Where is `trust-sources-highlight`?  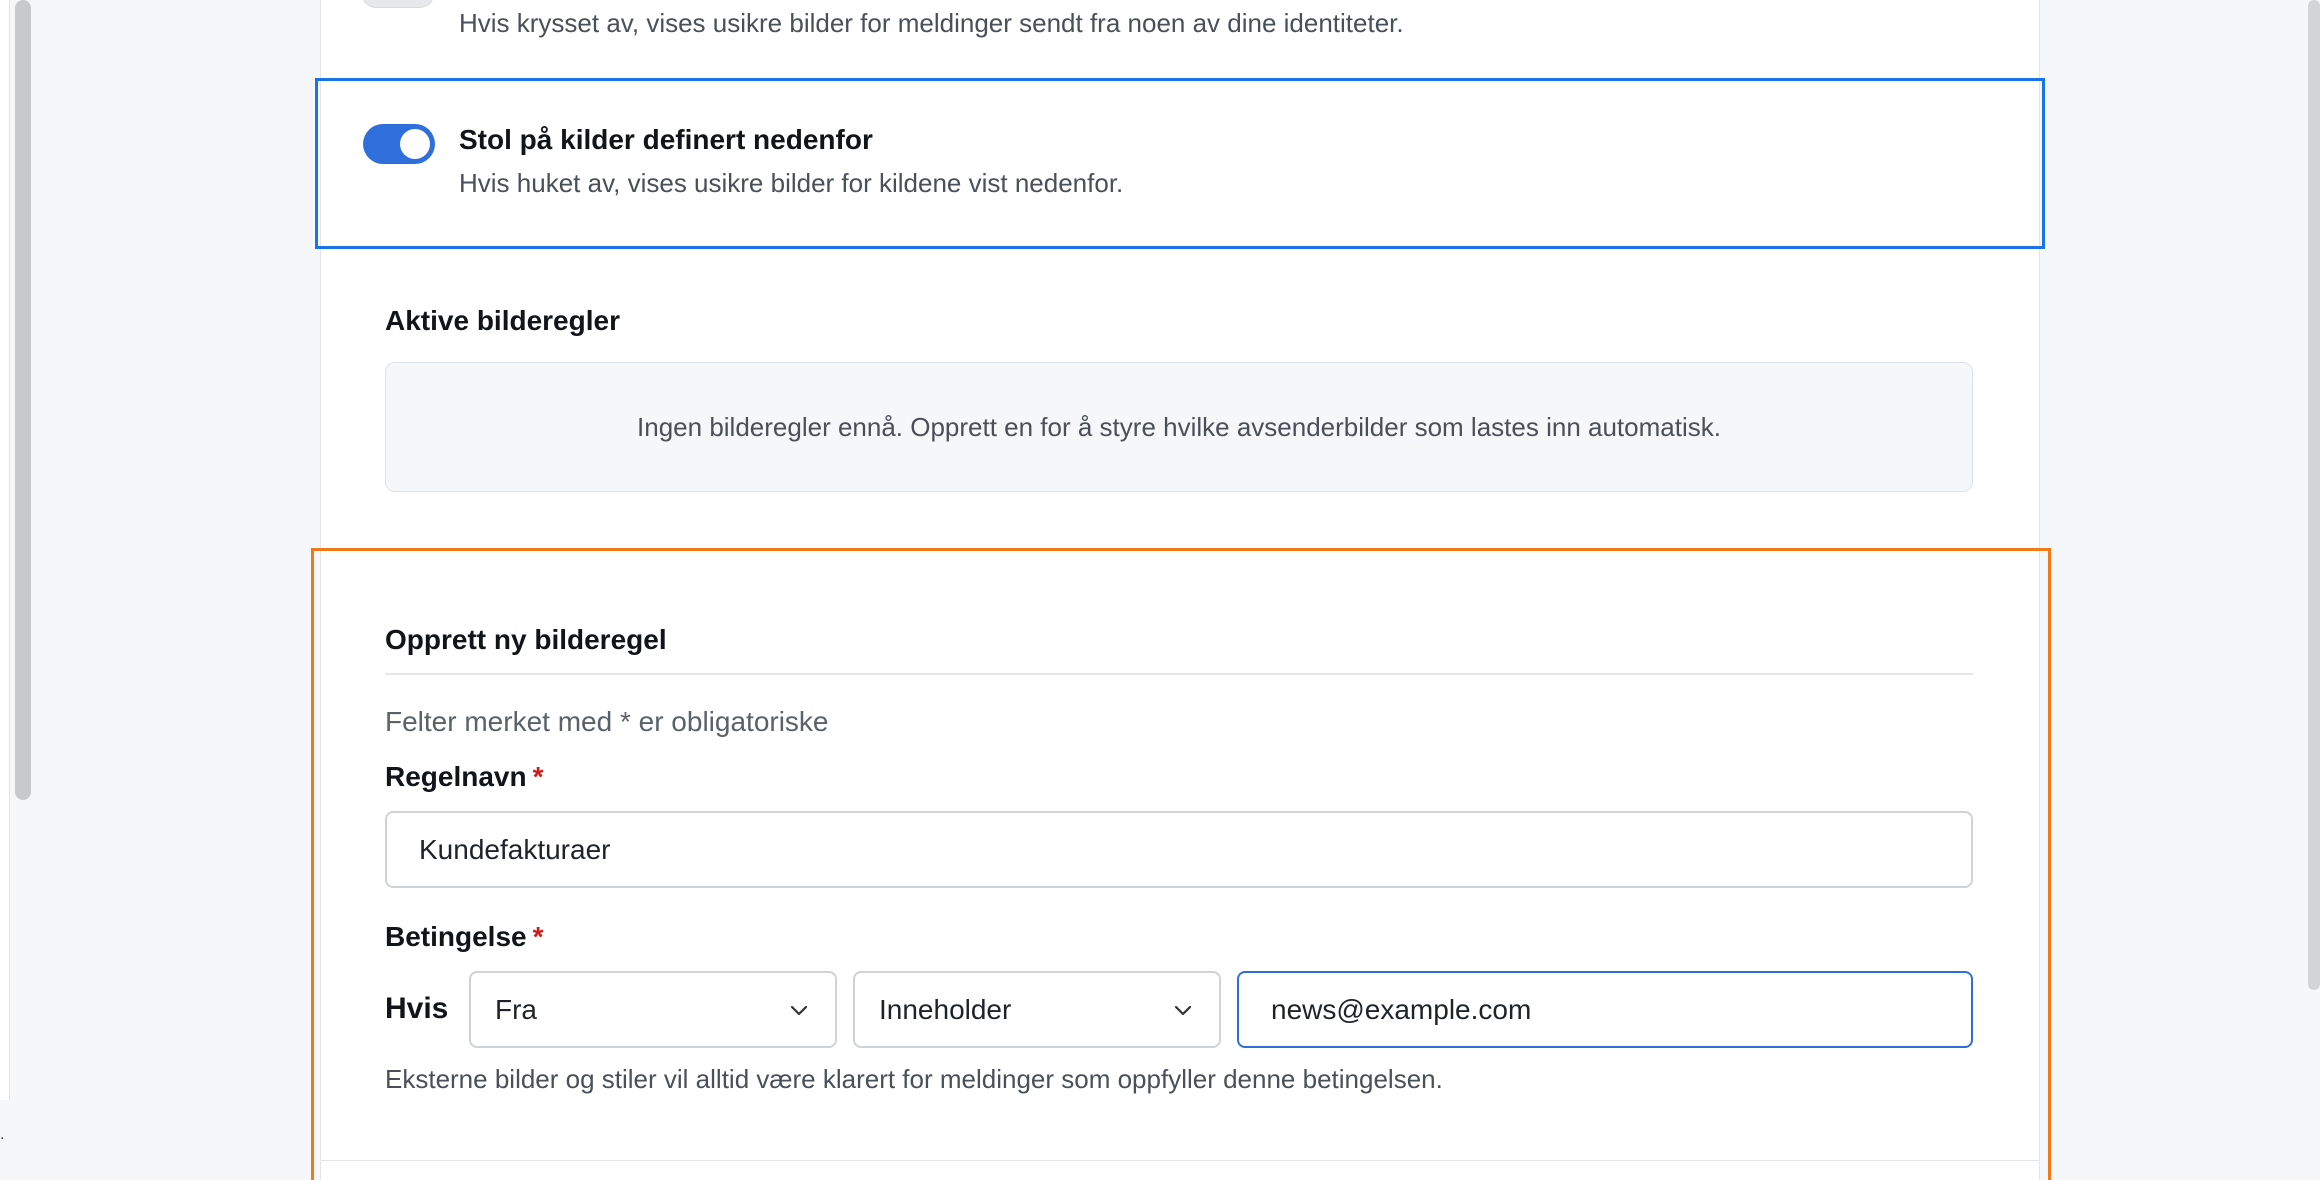 trust-sources-highlight is located at coordinates (1180, 163).